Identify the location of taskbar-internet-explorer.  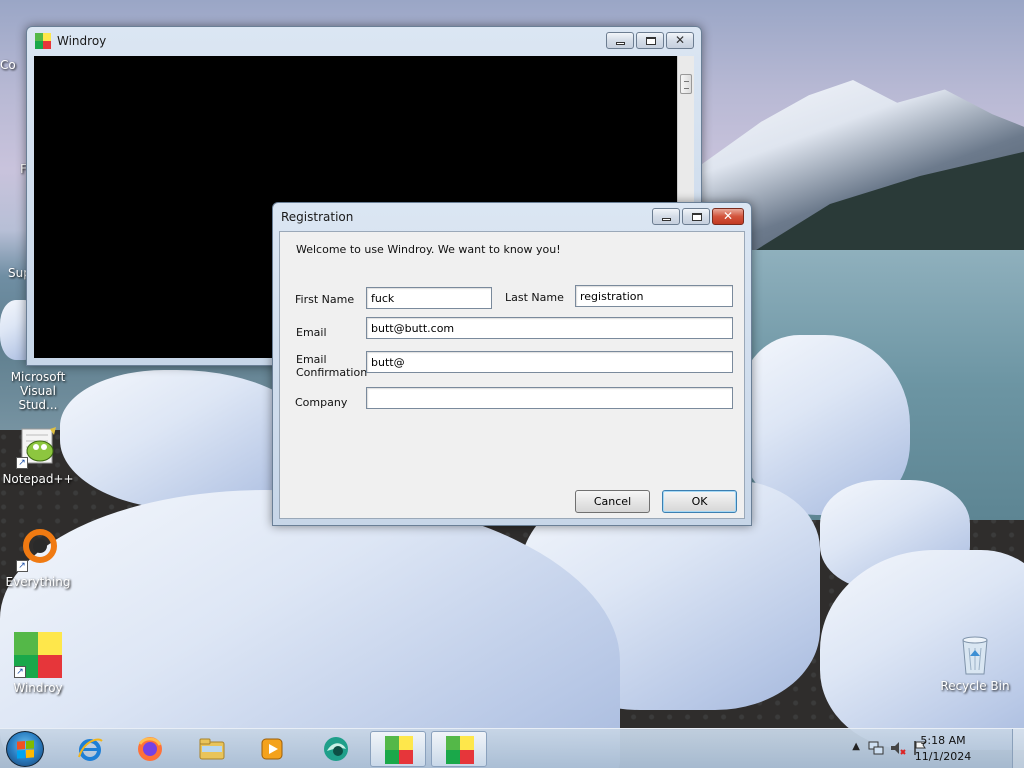
(90, 749).